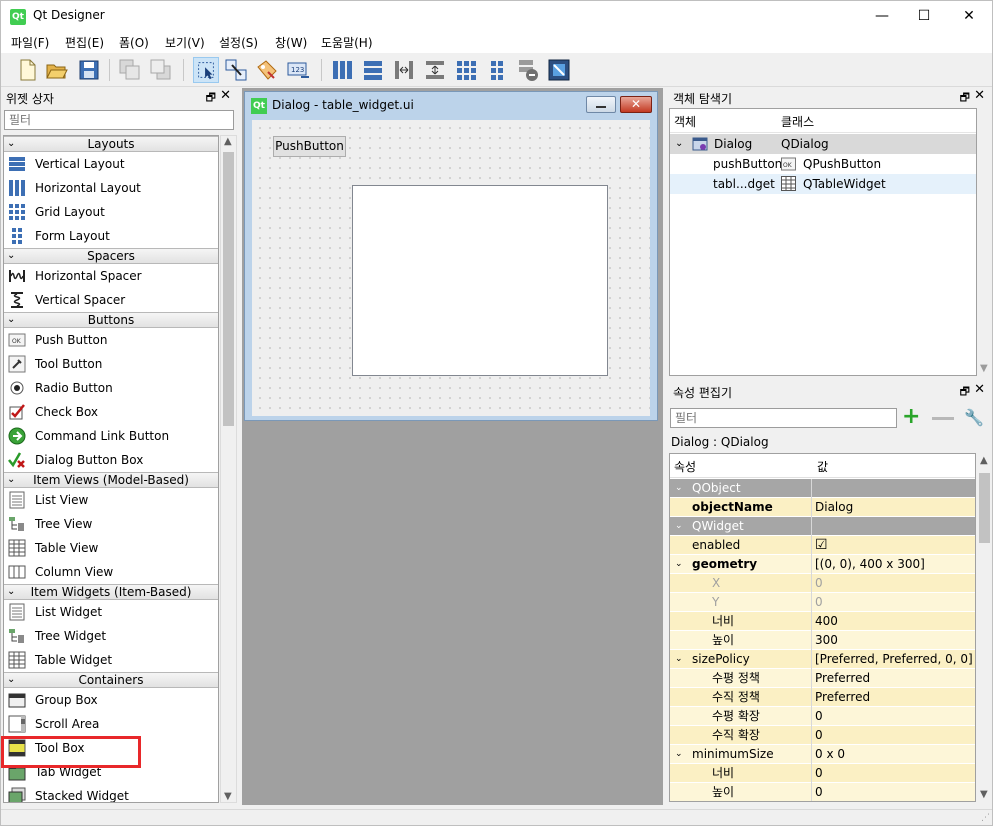  What do you see at coordinates (373, 70) in the screenshot?
I see `lay-out-vertically-icon` at bounding box center [373, 70].